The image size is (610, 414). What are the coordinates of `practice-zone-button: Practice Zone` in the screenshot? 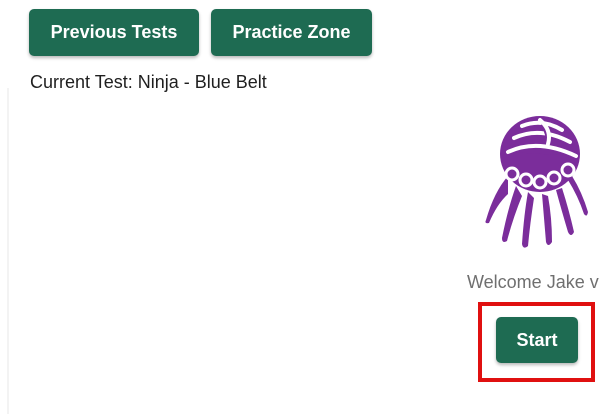 It's located at (291, 32).